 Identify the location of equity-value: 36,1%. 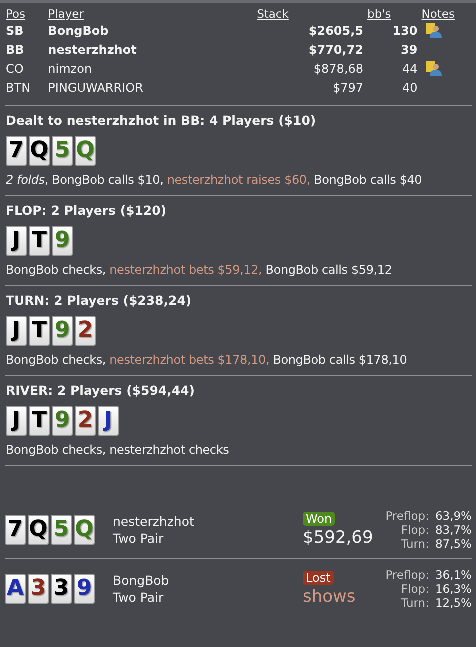
(453, 575).